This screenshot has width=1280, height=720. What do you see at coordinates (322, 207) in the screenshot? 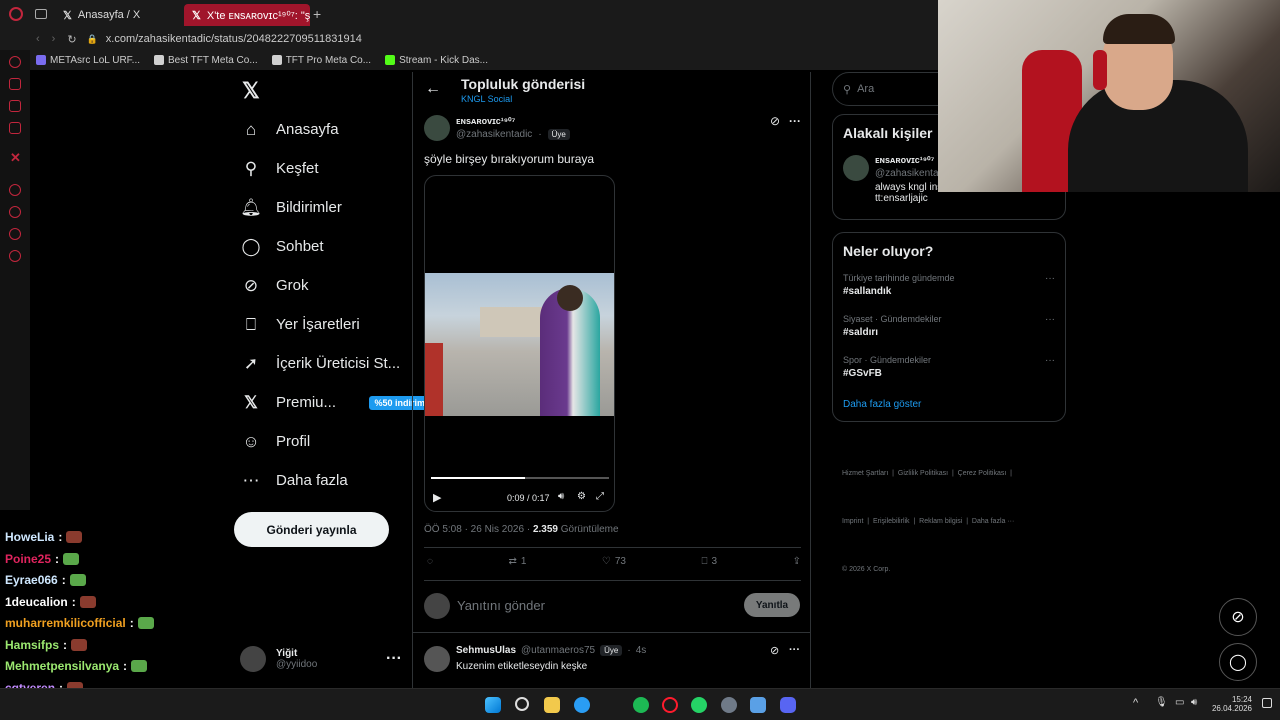
I see `nav-item-notifications: 🔔︎ Bildirimler` at bounding box center [322, 207].